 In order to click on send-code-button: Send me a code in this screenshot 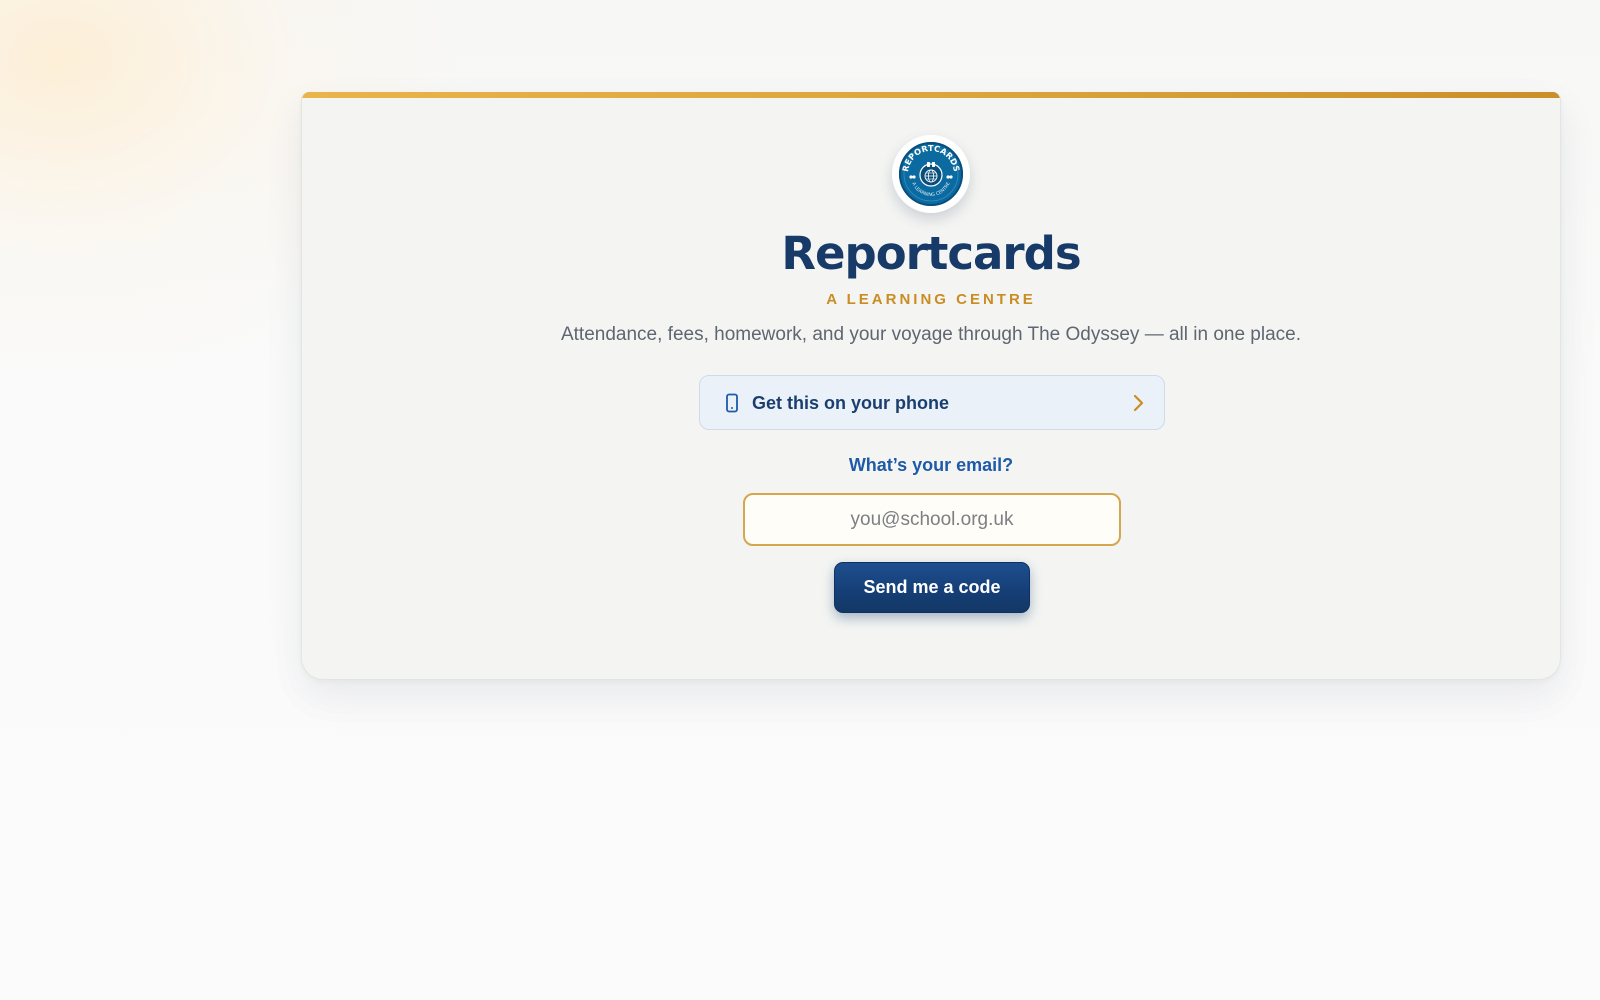, I will do `click(932, 587)`.